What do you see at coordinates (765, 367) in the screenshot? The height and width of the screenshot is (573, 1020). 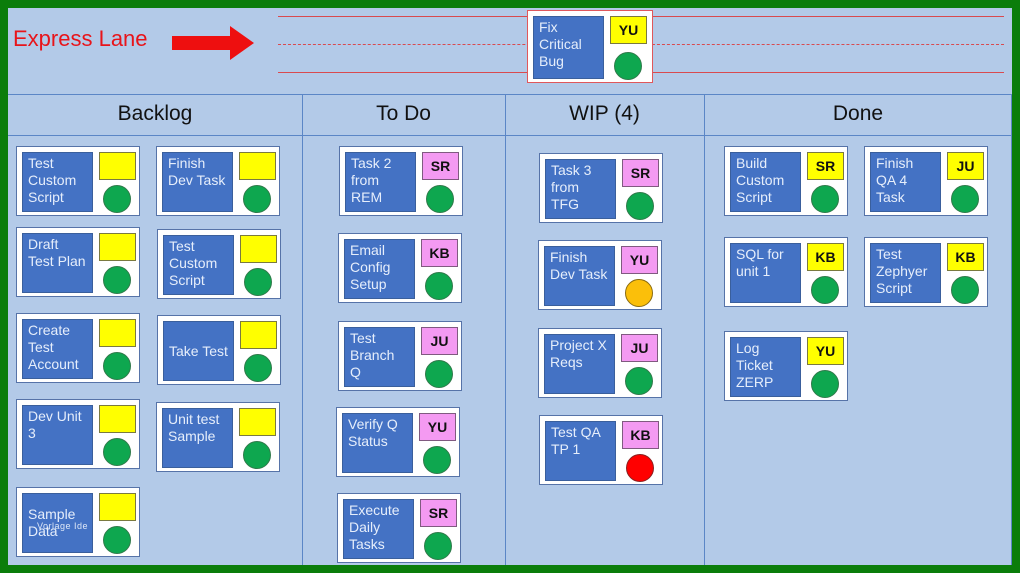 I see `card-title: Log Ticket ZERP` at bounding box center [765, 367].